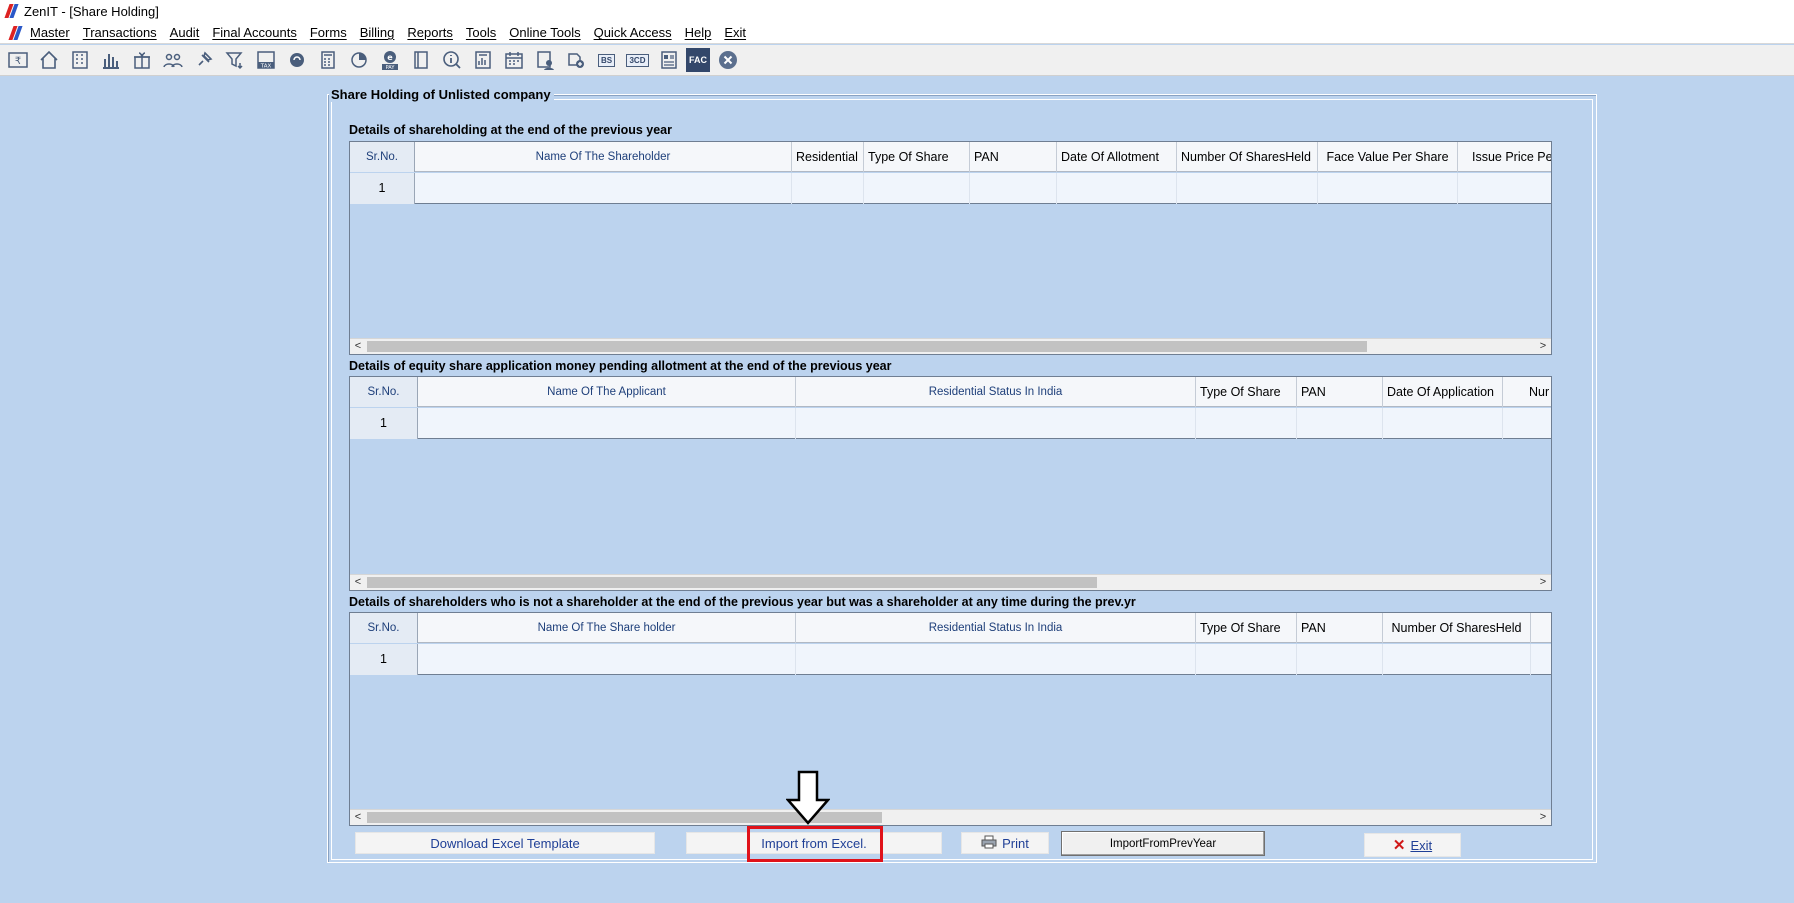  Describe the element at coordinates (1443, 392) in the screenshot. I see `col-date-of-application: Date Of Application` at that location.